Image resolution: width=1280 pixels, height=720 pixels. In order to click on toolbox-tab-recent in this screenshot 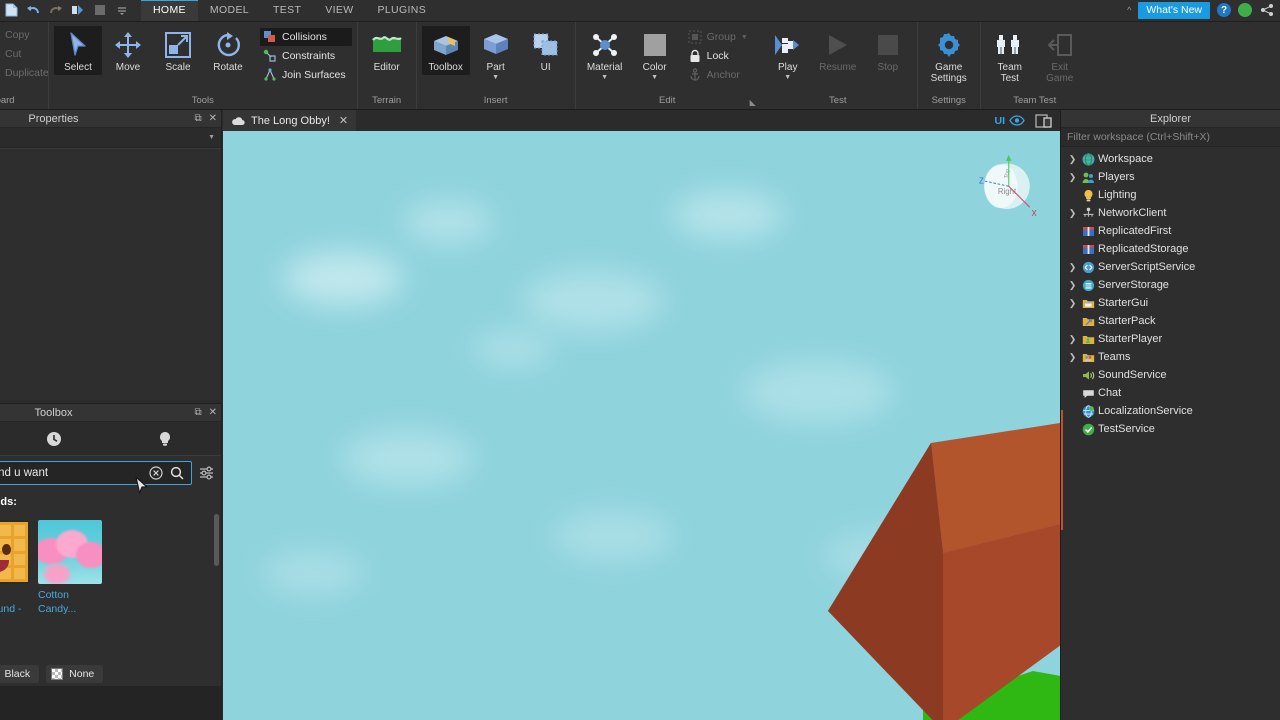, I will do `click(54, 438)`.